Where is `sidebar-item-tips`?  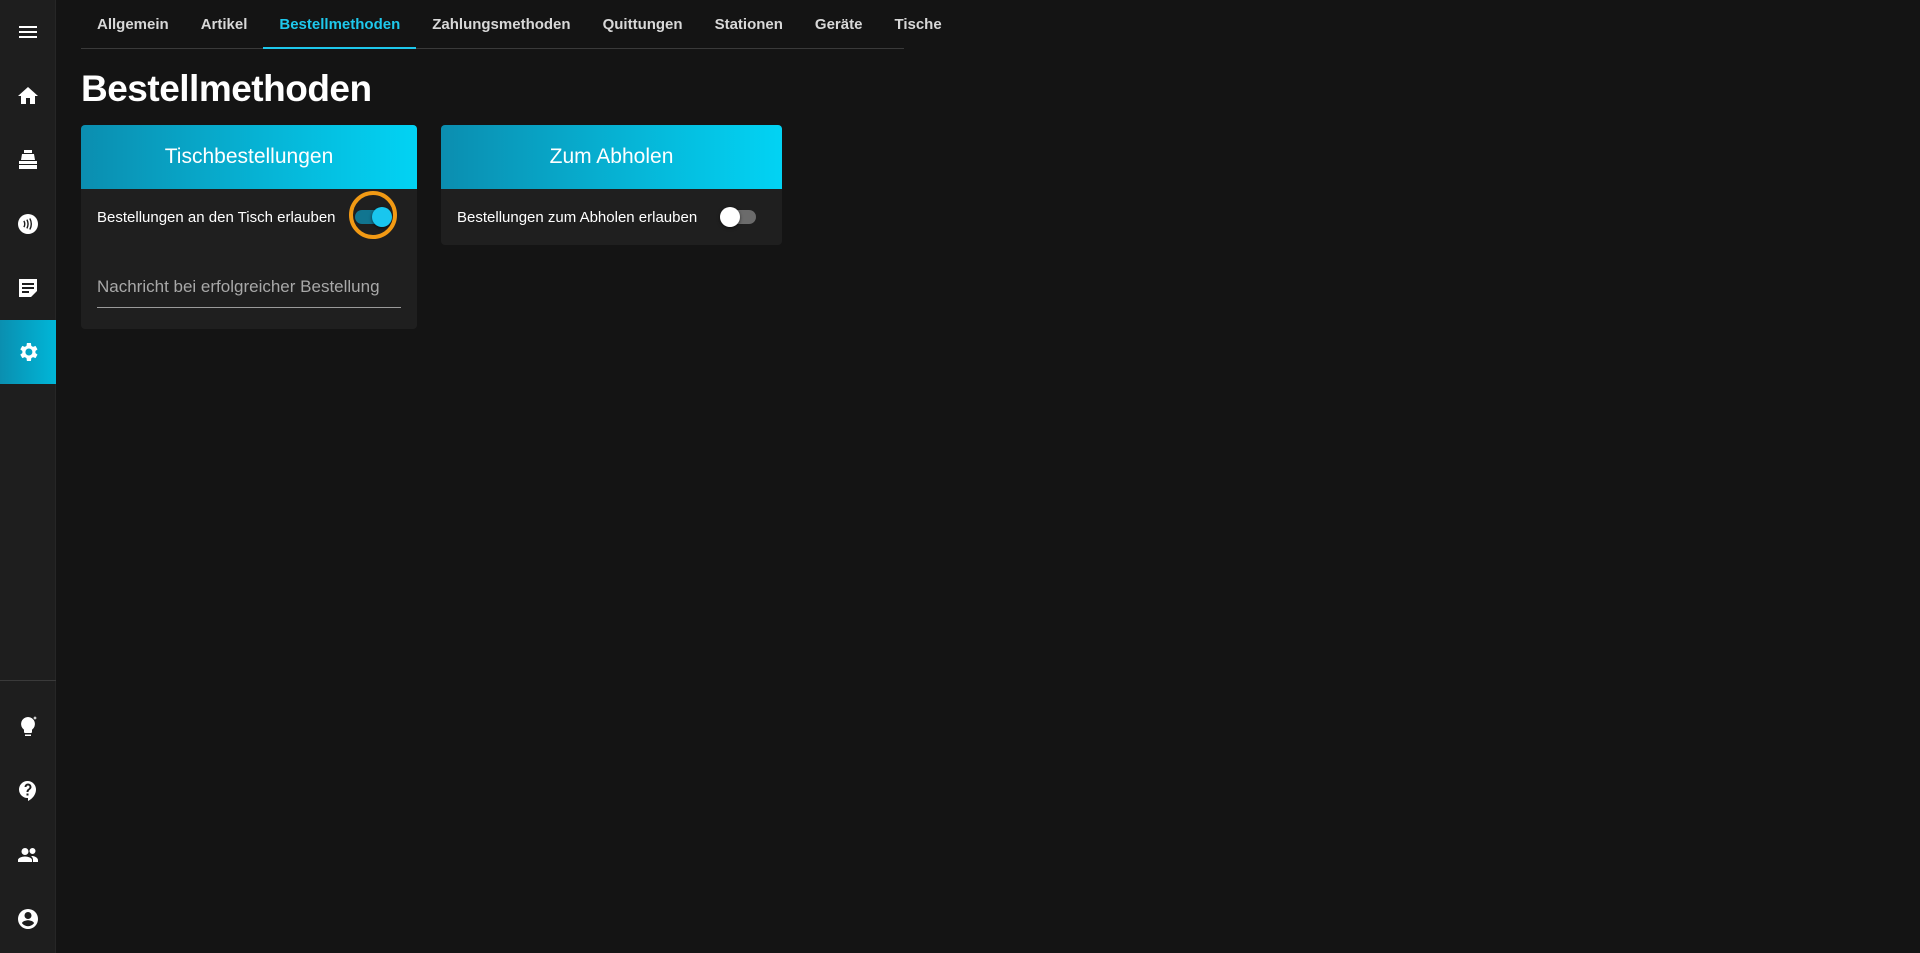
sidebar-item-tips is located at coordinates (28, 727).